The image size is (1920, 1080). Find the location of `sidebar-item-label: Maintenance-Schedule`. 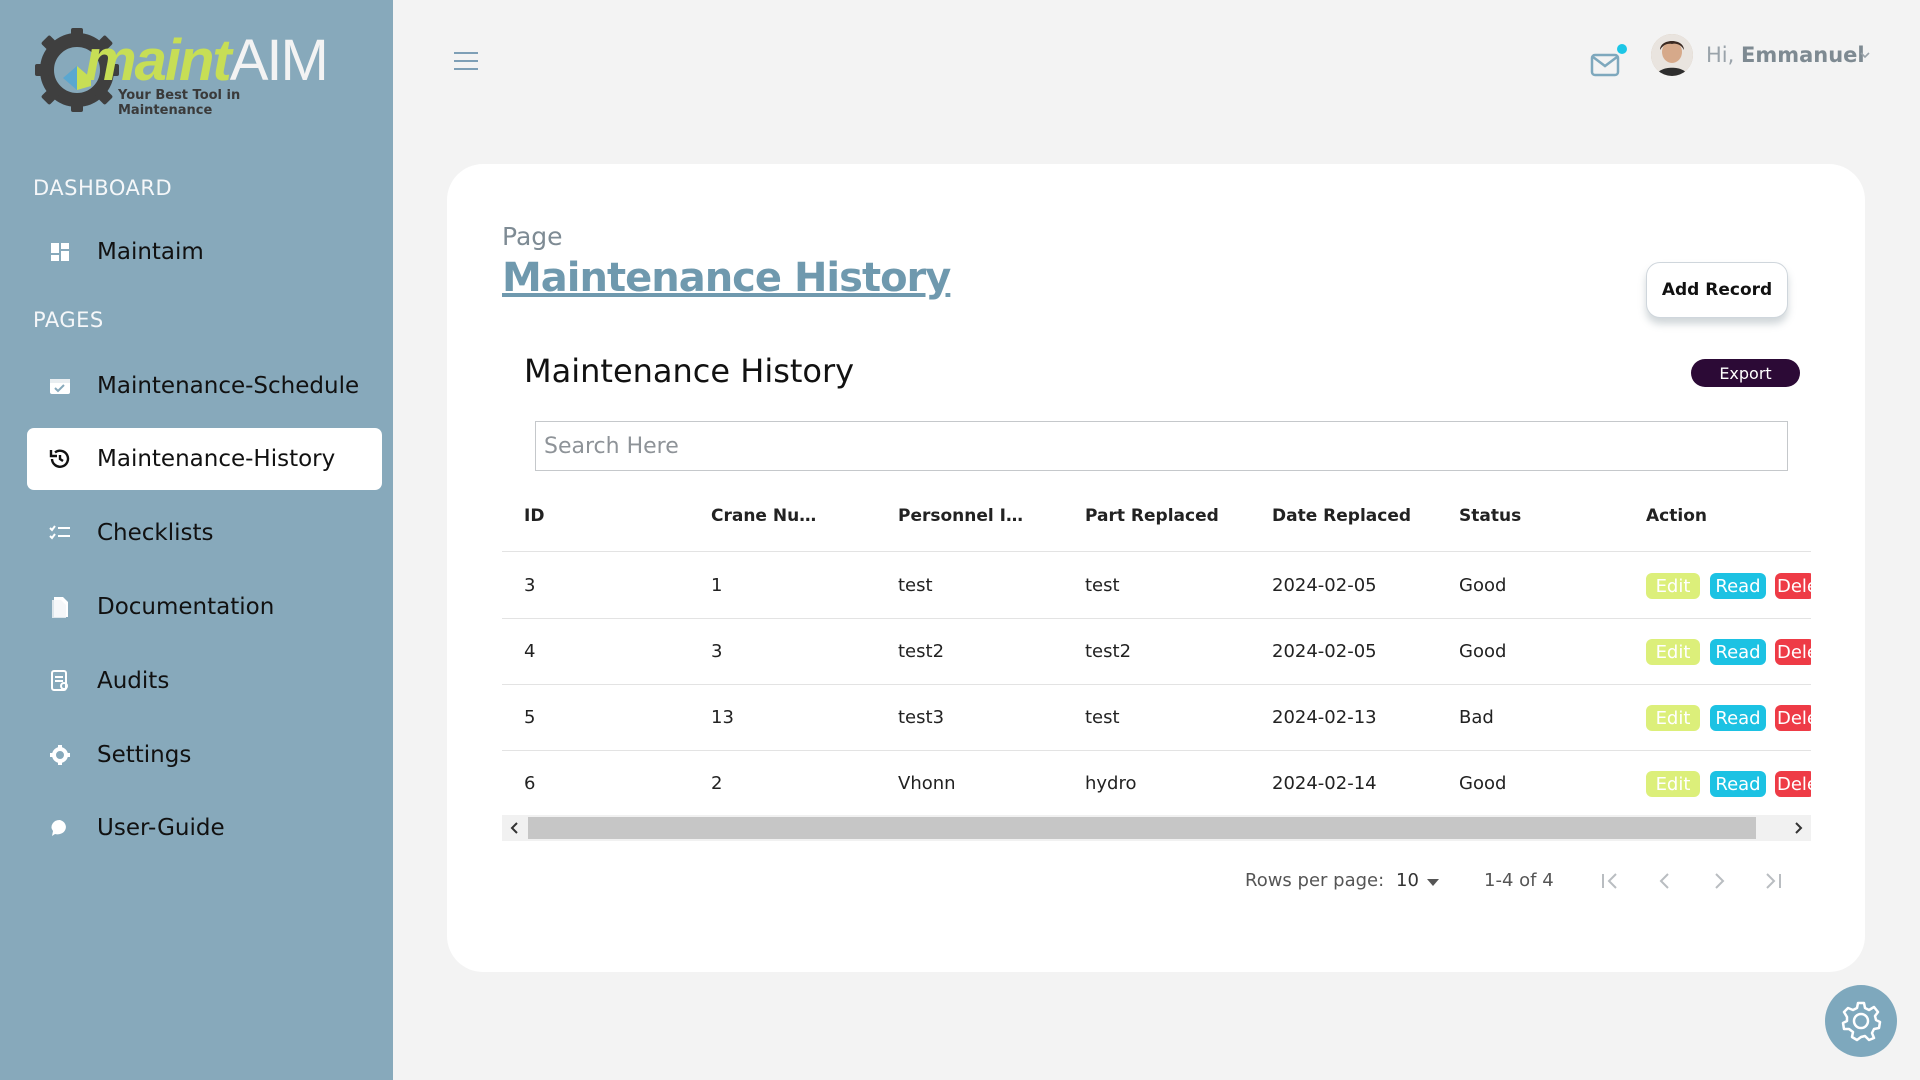

sidebar-item-label: Maintenance-Schedule is located at coordinates (228, 386).